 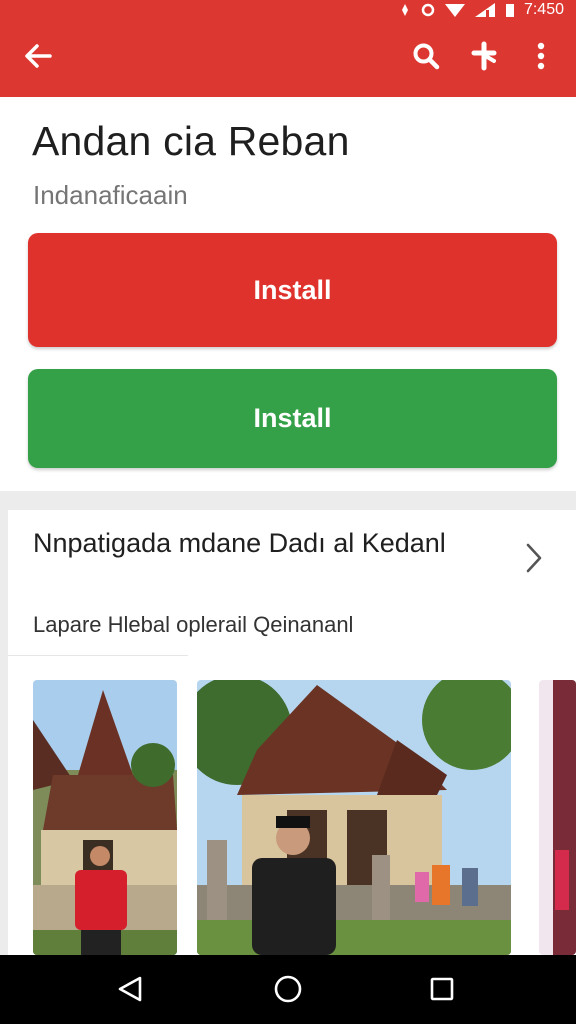 I want to click on install-button-primary: Install, so click(x=292, y=290).